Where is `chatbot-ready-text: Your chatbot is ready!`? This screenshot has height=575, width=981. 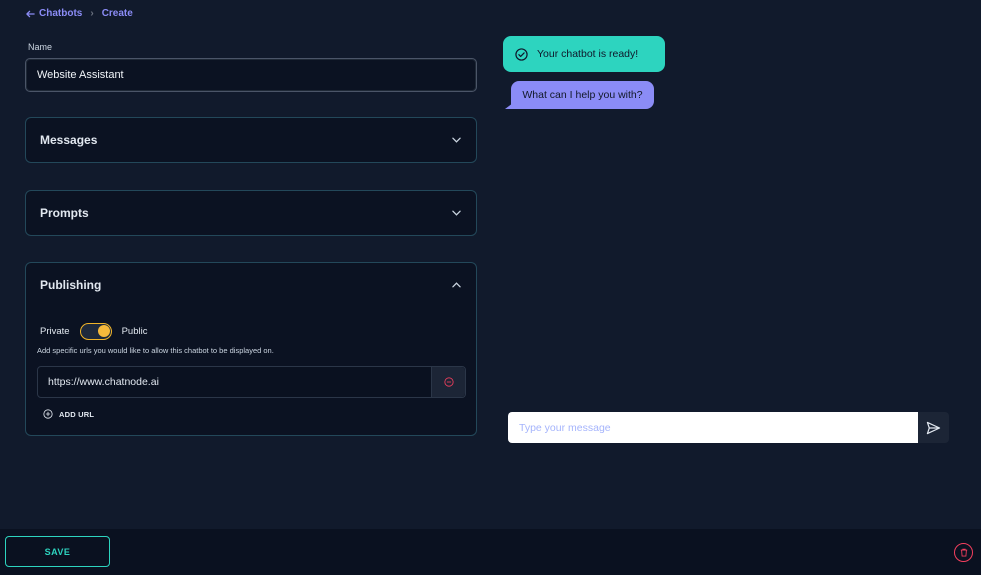
chatbot-ready-text: Your chatbot is ready! is located at coordinates (588, 54).